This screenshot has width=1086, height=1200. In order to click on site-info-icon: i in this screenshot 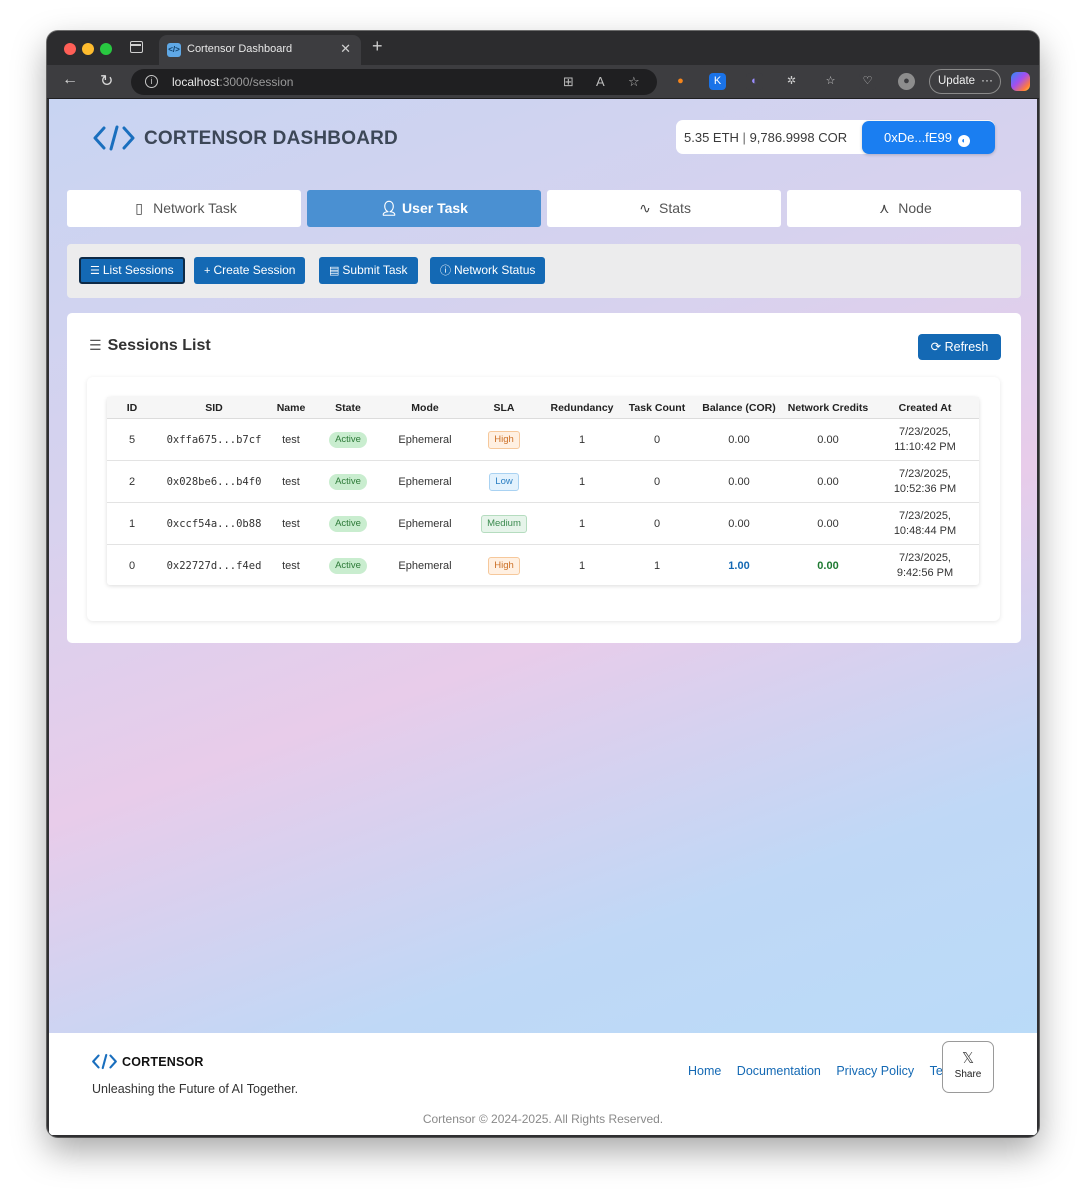, I will do `click(151, 81)`.